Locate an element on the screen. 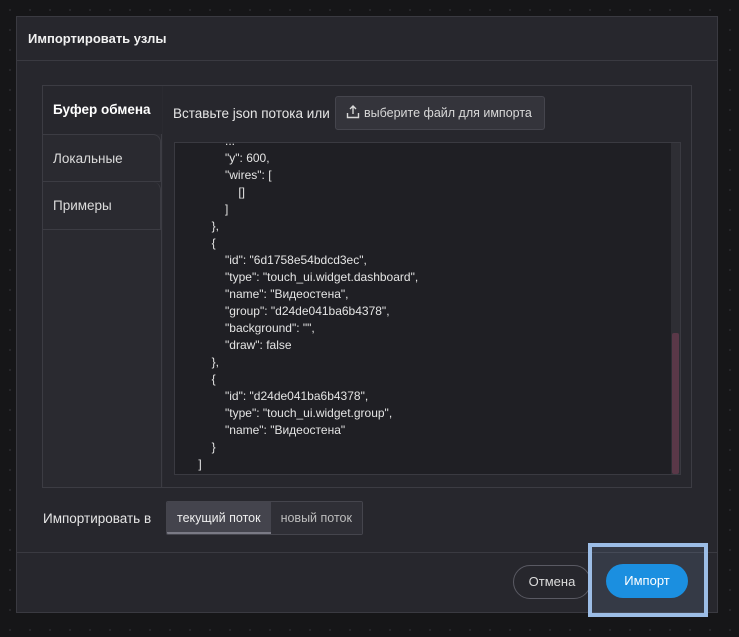  select-file-label: выберите файл для импорта is located at coordinates (448, 113).